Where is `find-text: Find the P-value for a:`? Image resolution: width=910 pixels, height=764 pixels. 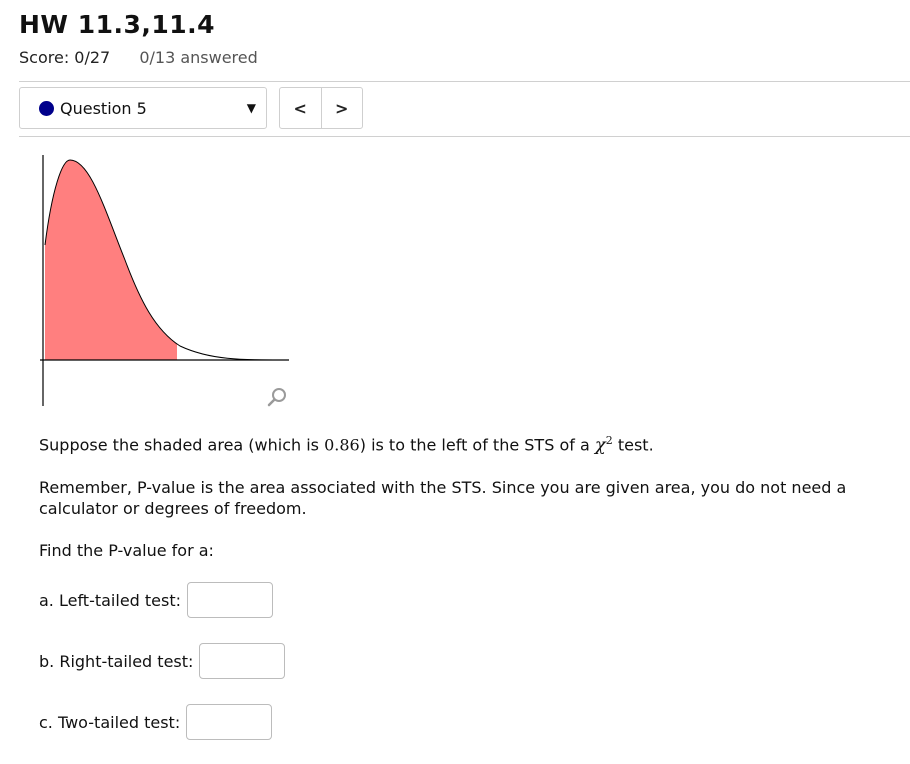 find-text: Find the P-value for a: is located at coordinates (126, 550).